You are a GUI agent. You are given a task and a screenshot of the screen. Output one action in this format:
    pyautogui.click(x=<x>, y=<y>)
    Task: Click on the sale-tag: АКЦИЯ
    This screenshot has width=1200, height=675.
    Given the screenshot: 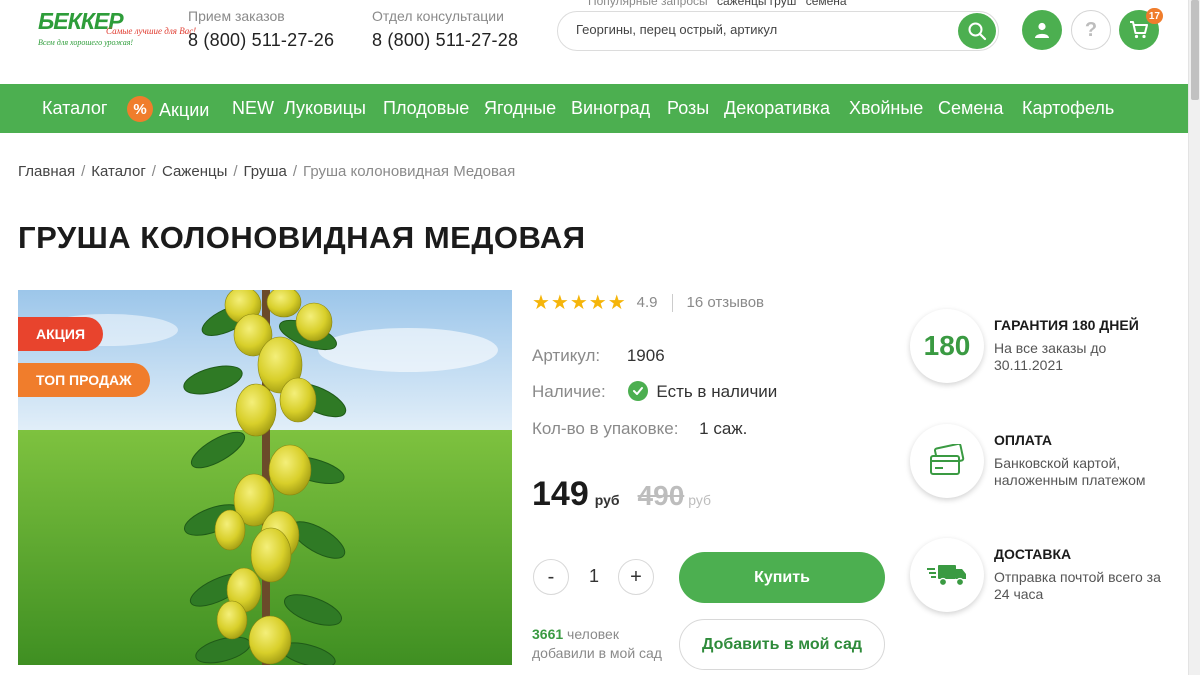 What is the action you would take?
    pyautogui.click(x=61, y=334)
    